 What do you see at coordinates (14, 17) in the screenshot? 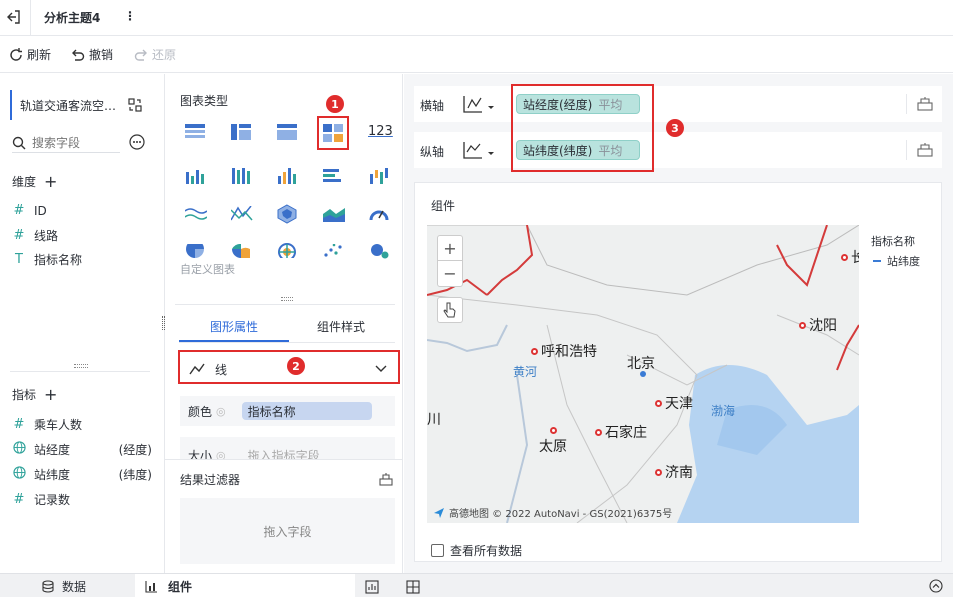
I see `exit-icon` at bounding box center [14, 17].